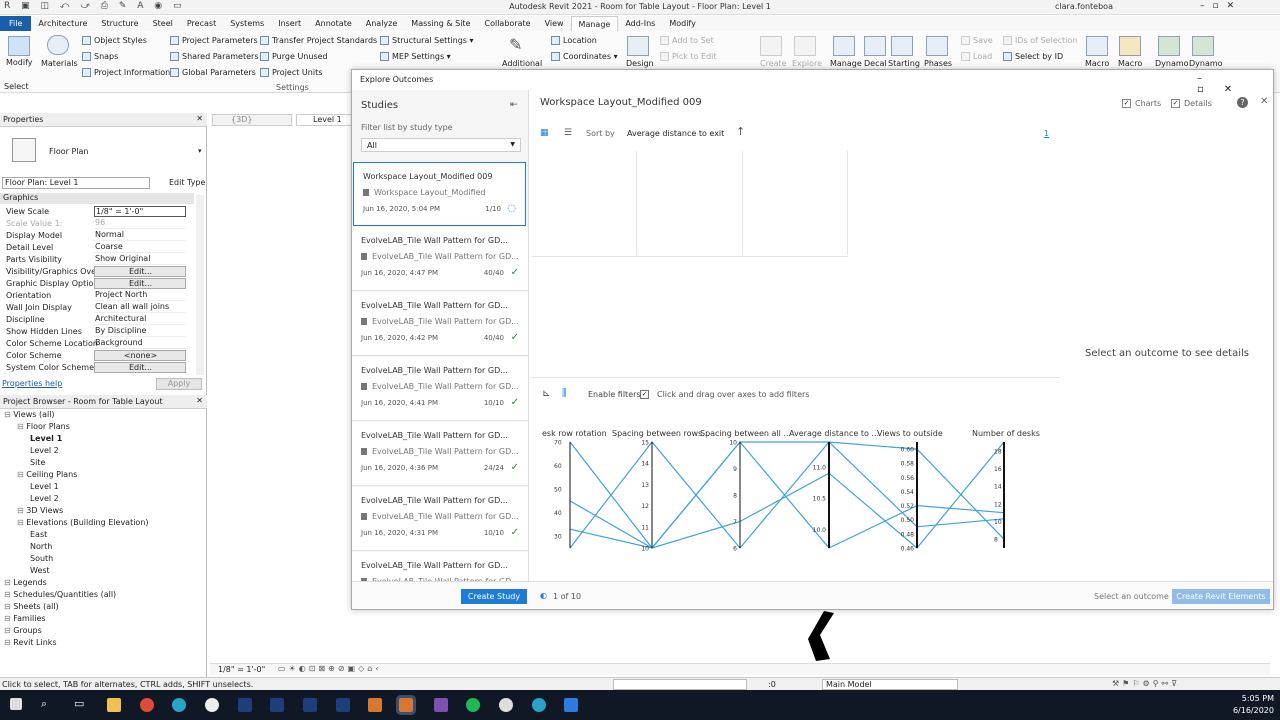 The image size is (1280, 720). I want to click on browser-item: ⊟ Revit Links, so click(30, 642).